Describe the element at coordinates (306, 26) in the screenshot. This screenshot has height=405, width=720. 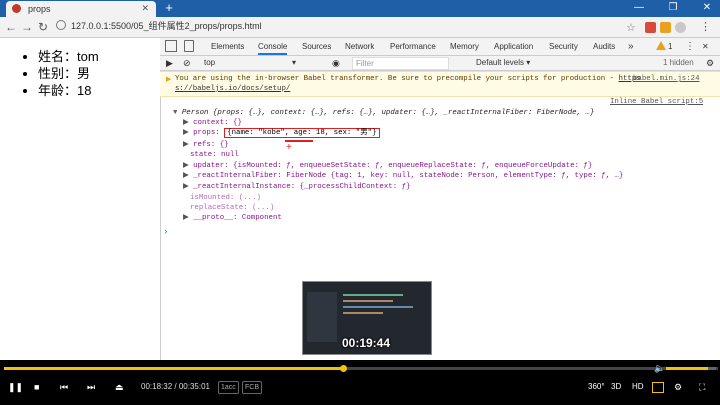
I see `url-field: 127.0.0.1:5500/05_组件属性2_props/props.html` at that location.